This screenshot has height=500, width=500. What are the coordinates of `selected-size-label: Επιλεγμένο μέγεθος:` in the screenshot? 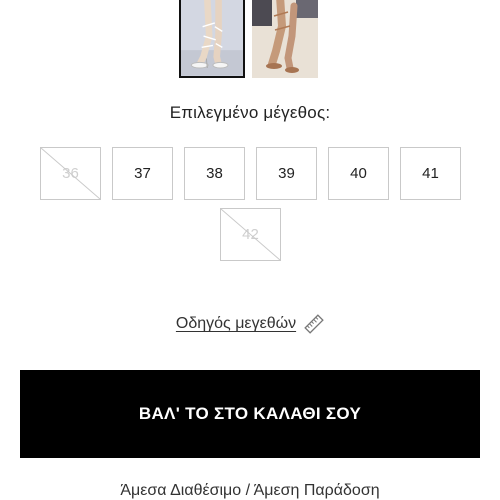 It's located at (250, 112).